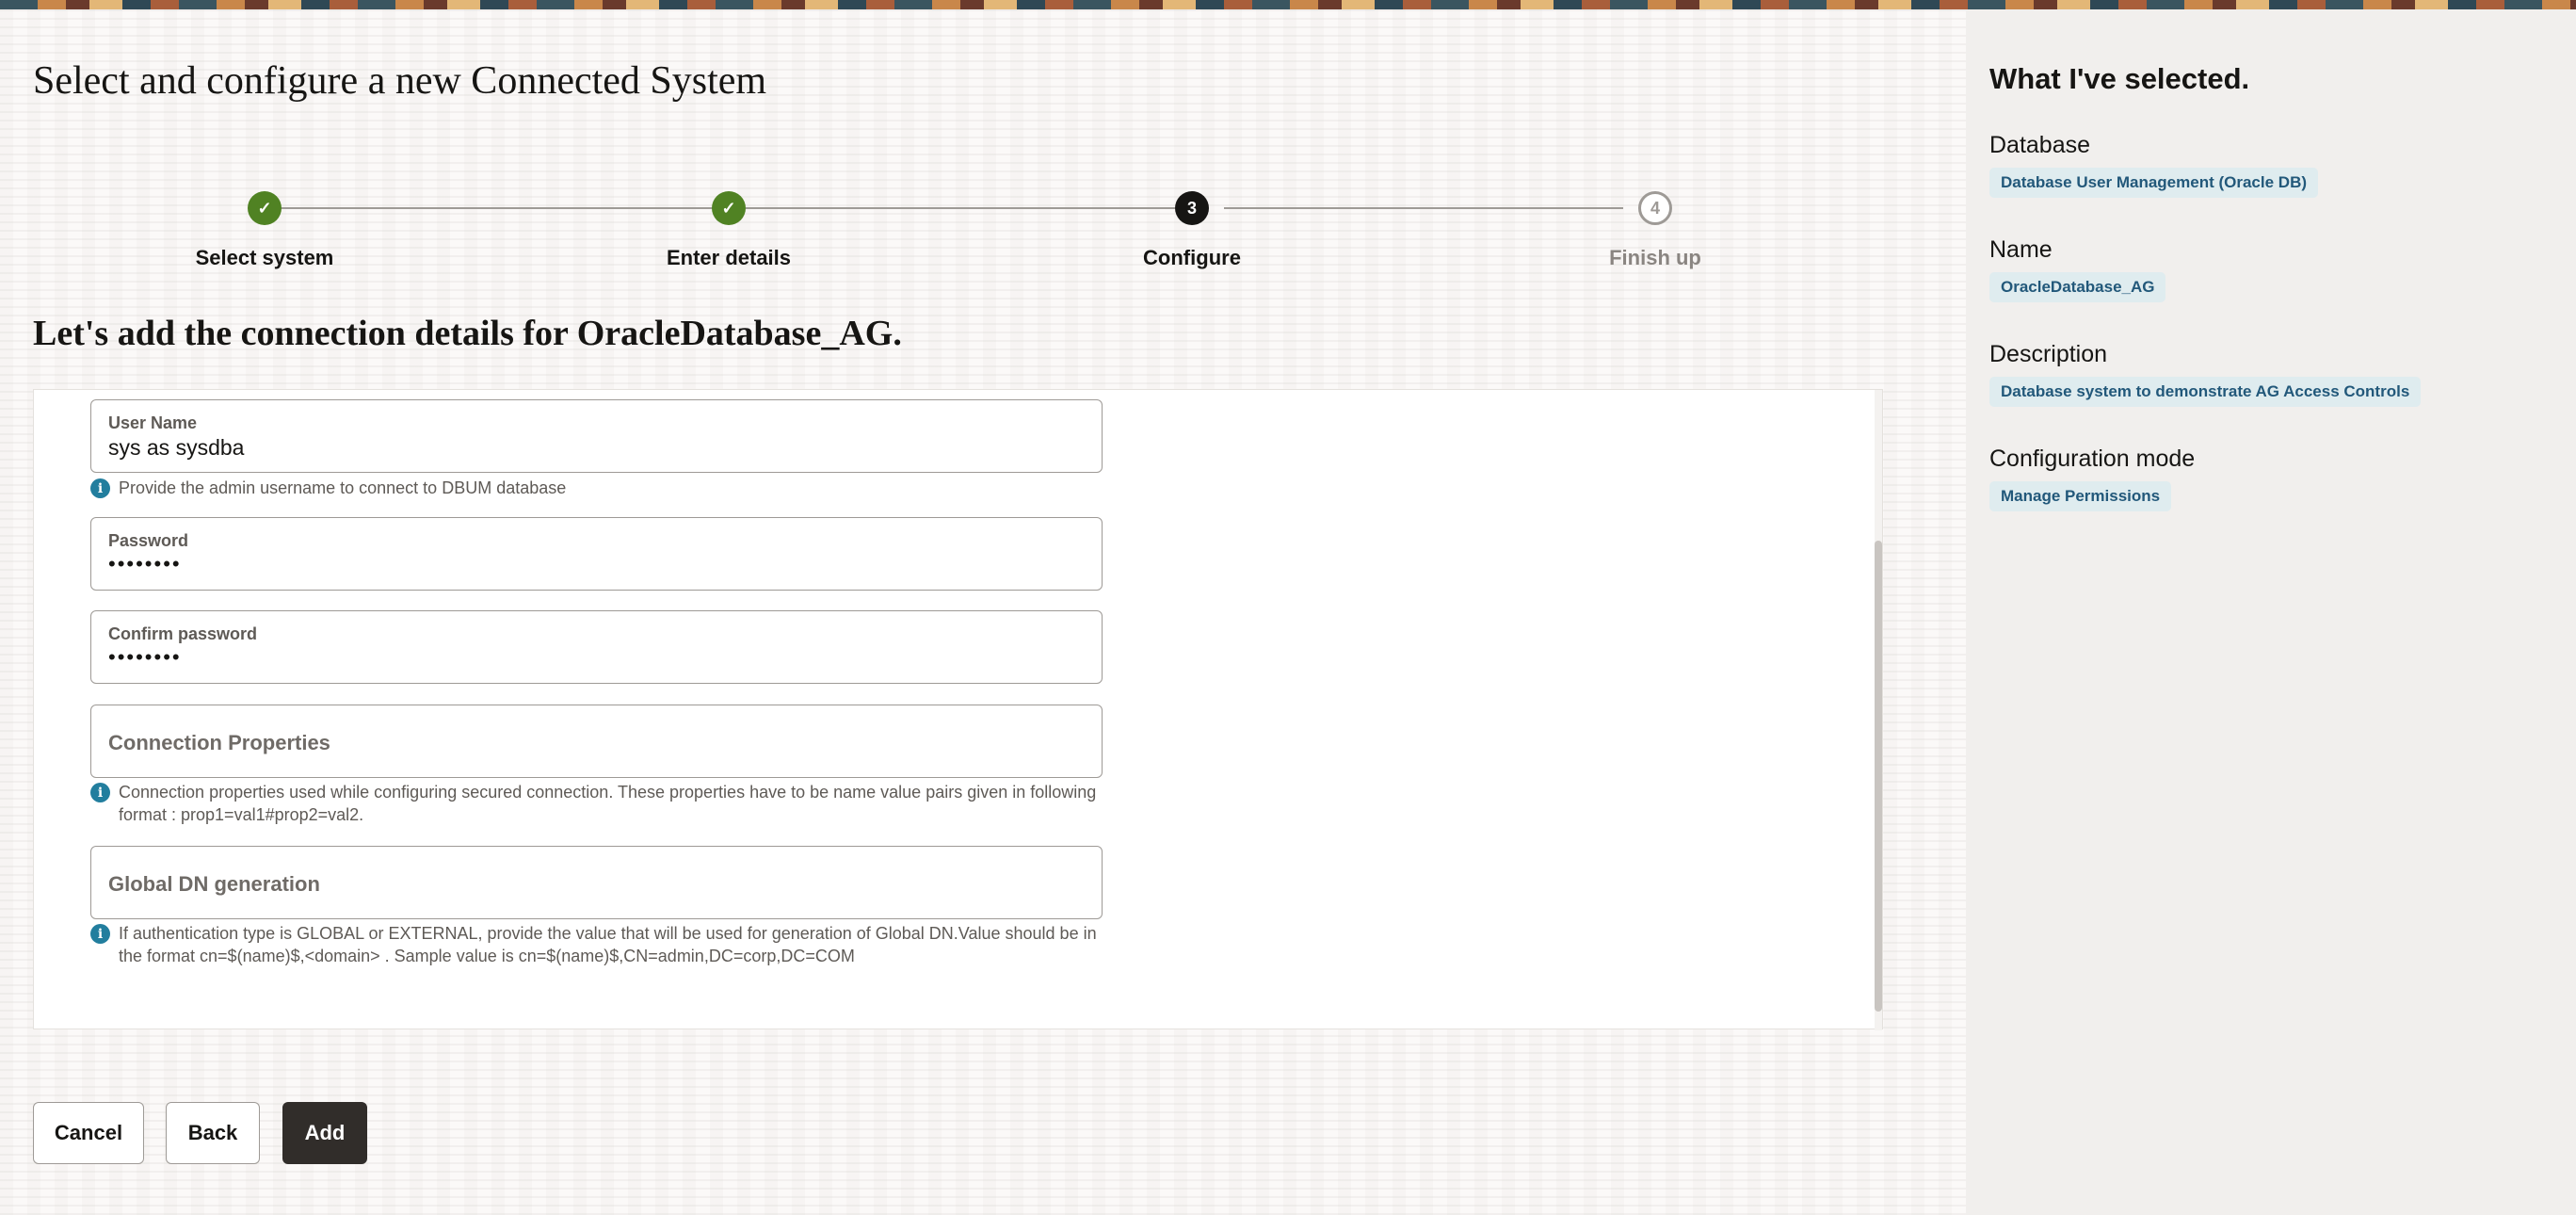 This screenshot has height=1215, width=2576. I want to click on username-field: User Name sys as sysdba, so click(596, 436).